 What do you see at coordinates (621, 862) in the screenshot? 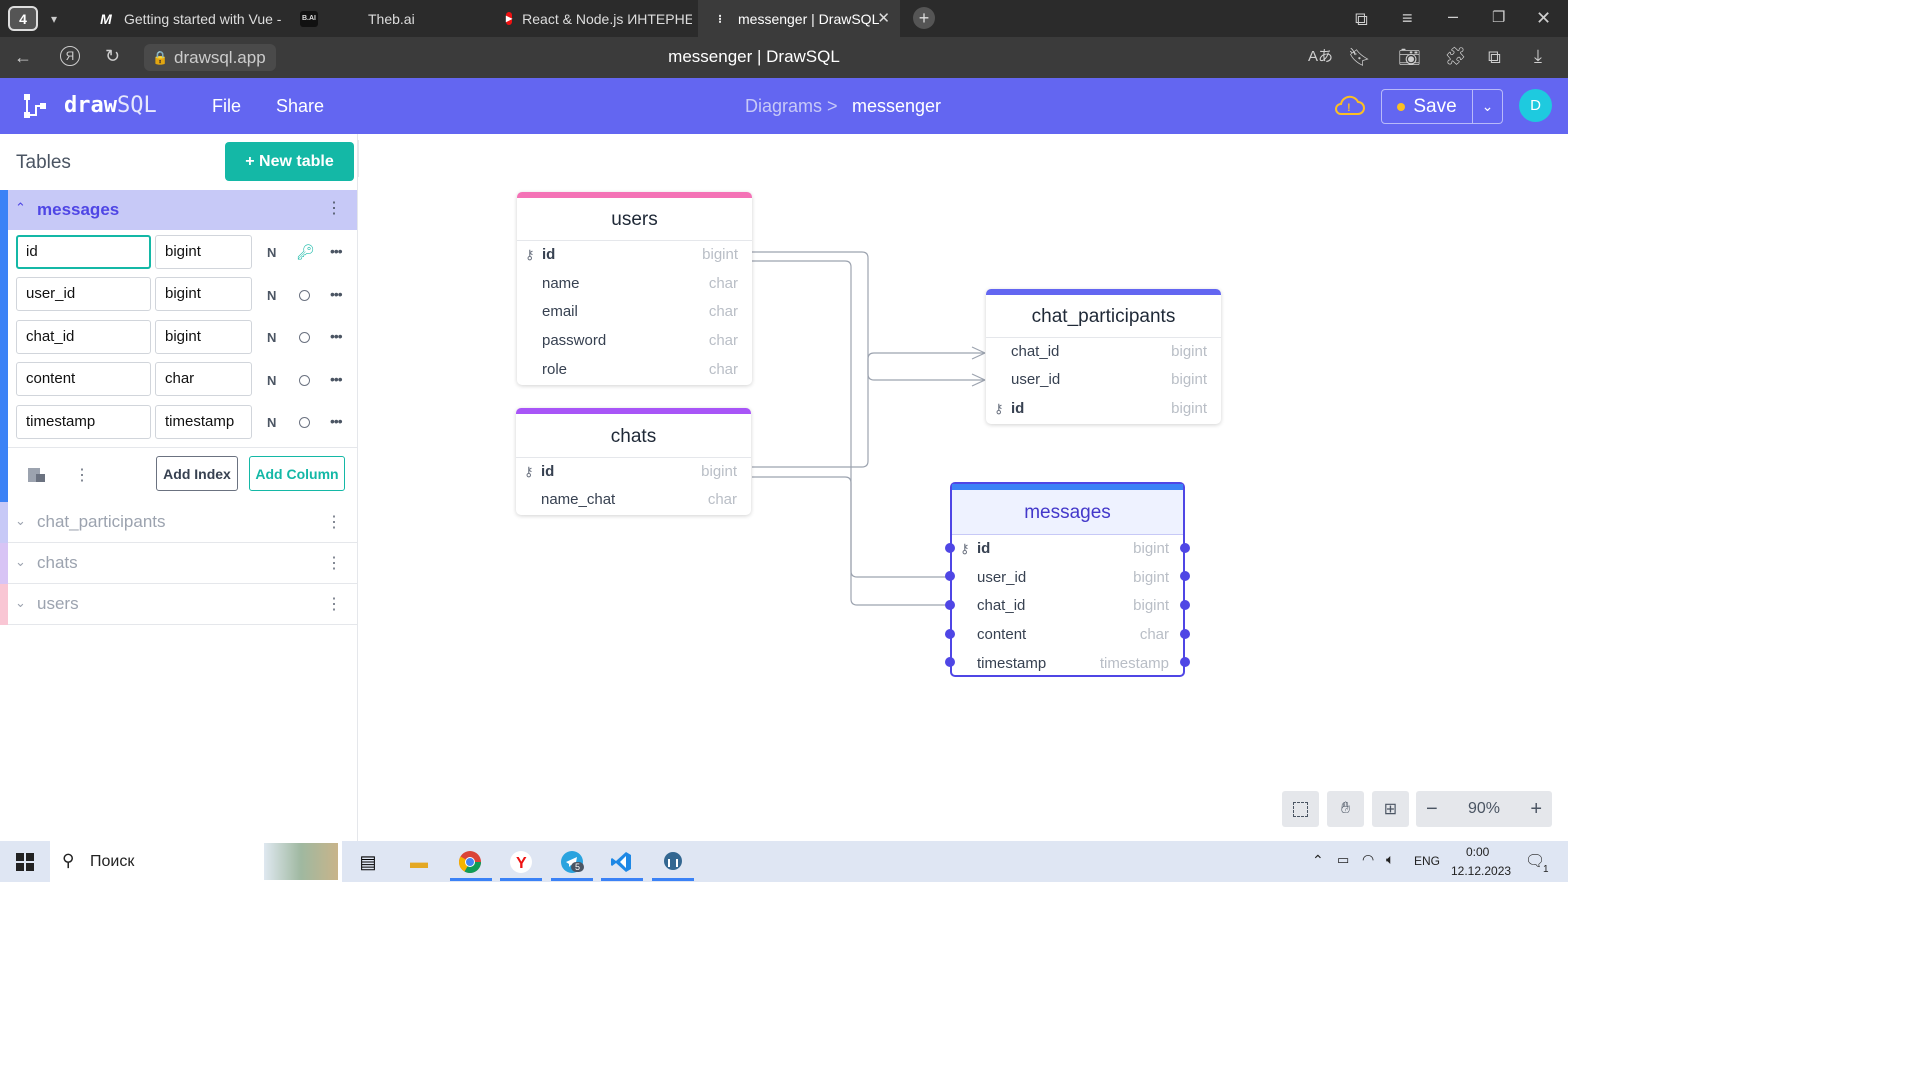
I see `vscode-icon` at bounding box center [621, 862].